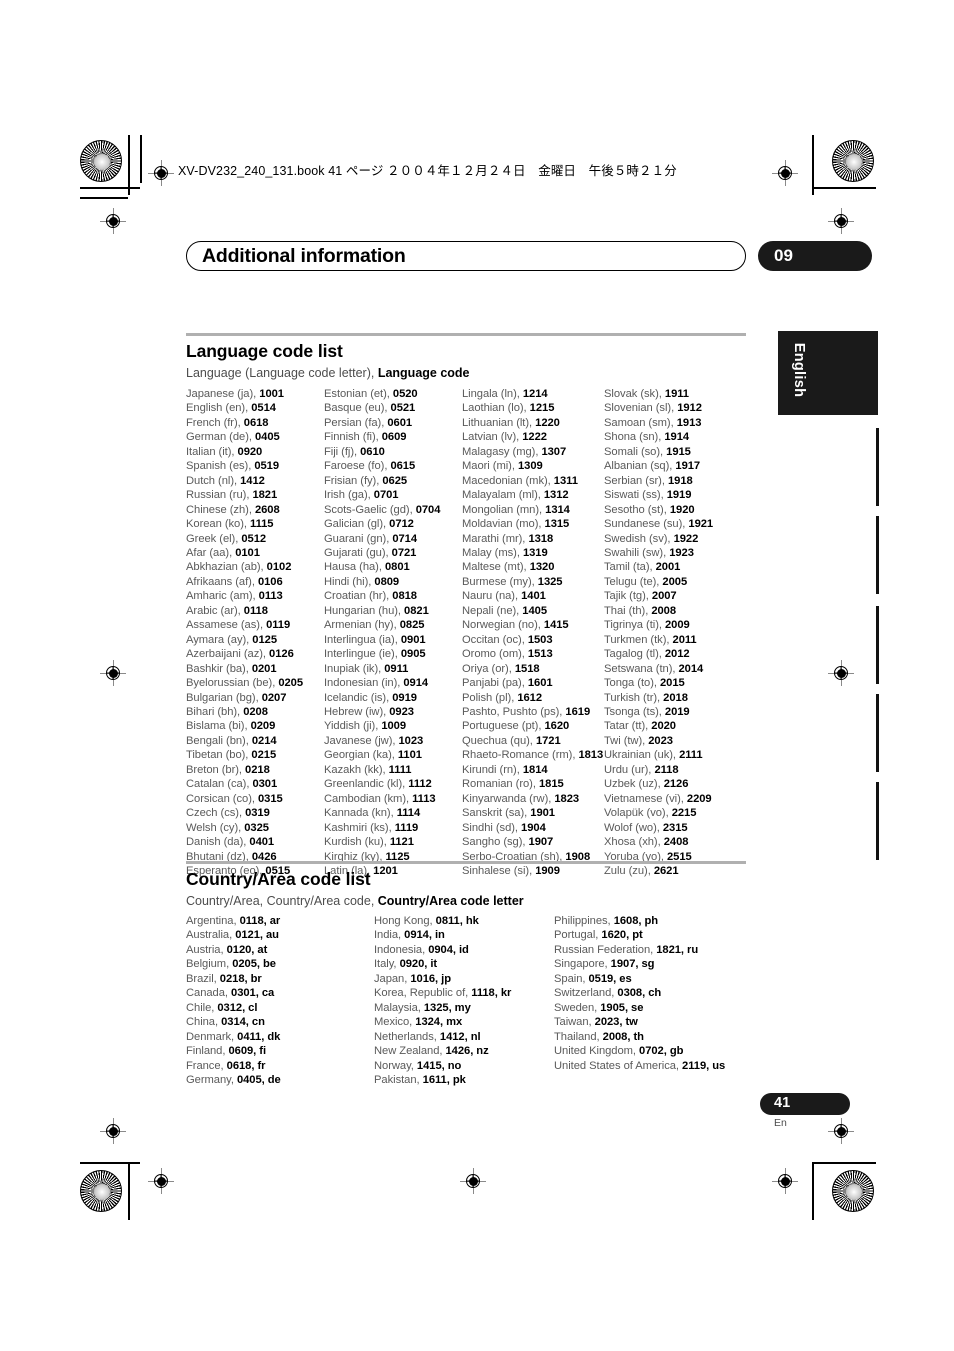  Describe the element at coordinates (628, 726) in the screenshot. I see `code-list-entry-name: Tatar (tt),` at that location.